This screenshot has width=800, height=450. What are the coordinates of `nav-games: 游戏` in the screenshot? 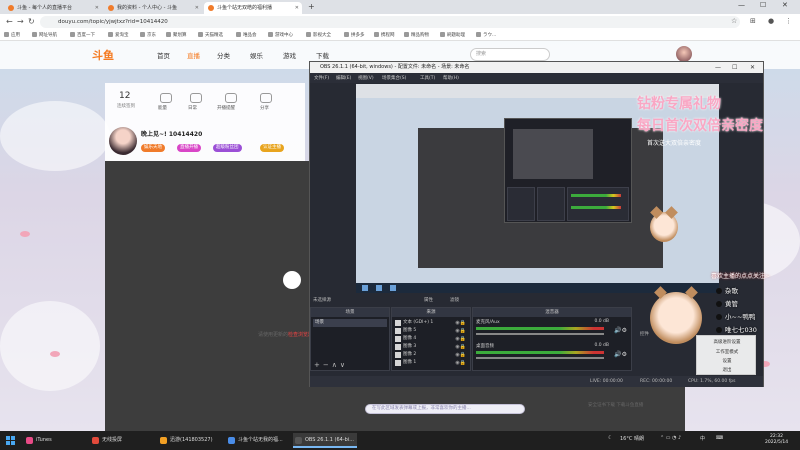 It's located at (289, 55).